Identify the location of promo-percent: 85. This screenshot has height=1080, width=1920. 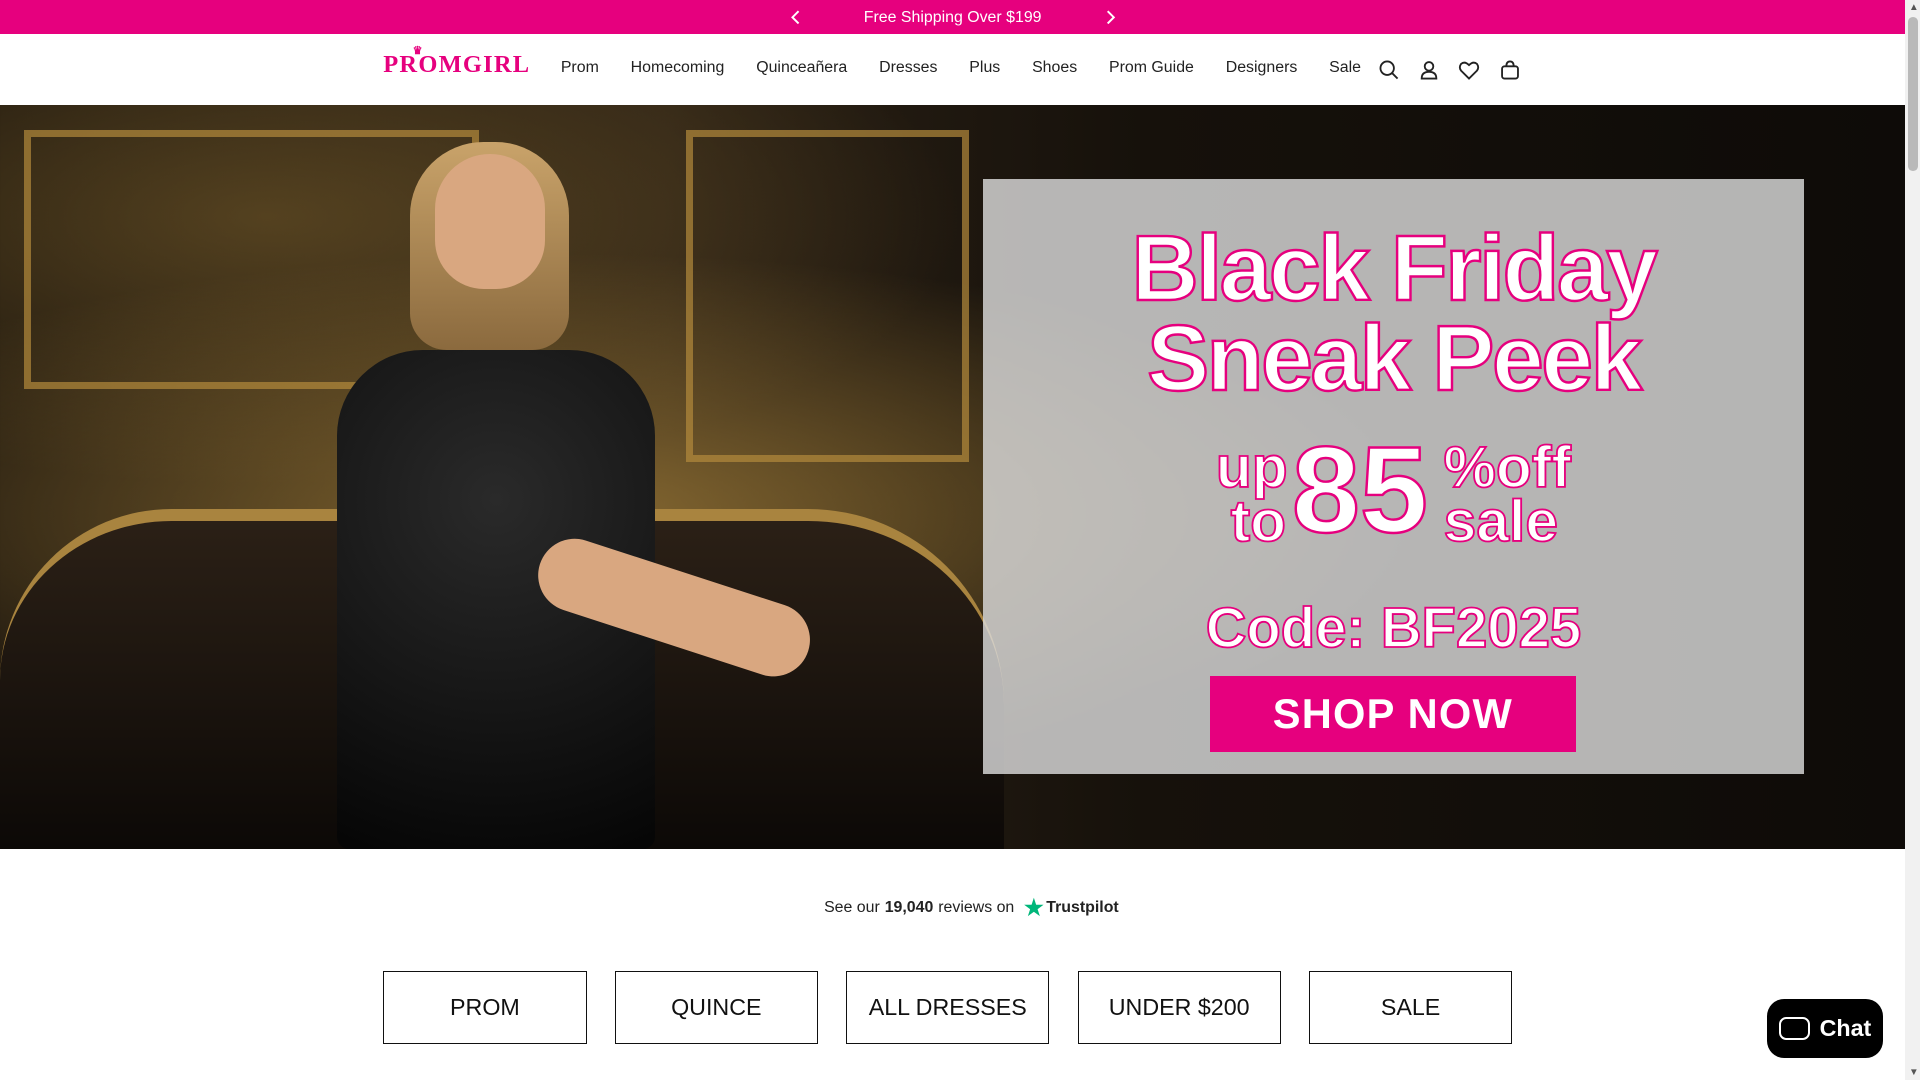
(1360, 489).